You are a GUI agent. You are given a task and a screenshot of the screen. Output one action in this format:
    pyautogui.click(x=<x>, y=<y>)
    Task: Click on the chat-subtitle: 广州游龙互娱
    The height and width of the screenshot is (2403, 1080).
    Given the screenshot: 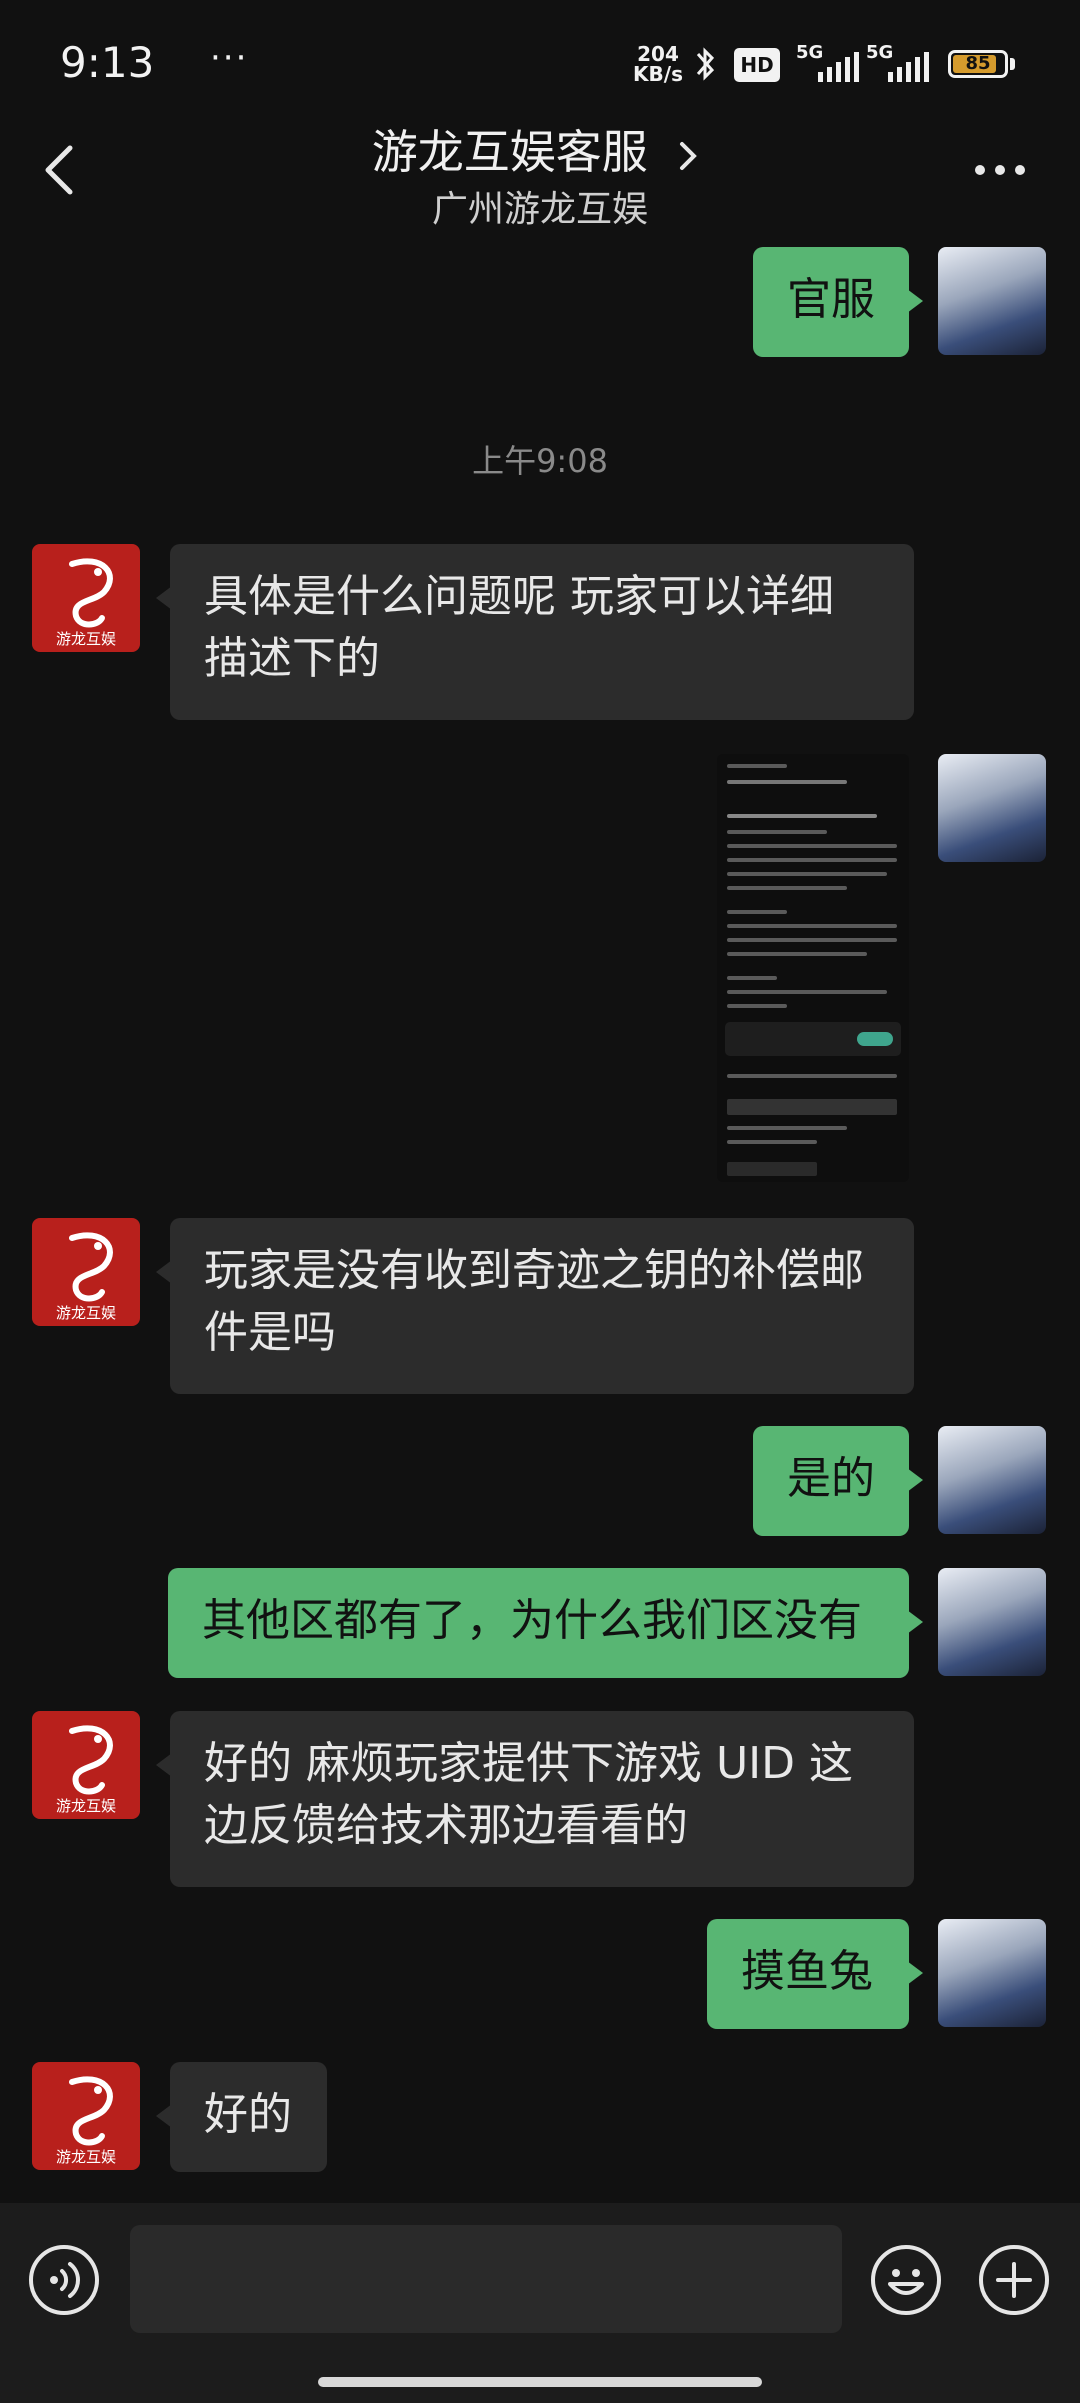 What is the action you would take?
    pyautogui.click(x=539, y=209)
    